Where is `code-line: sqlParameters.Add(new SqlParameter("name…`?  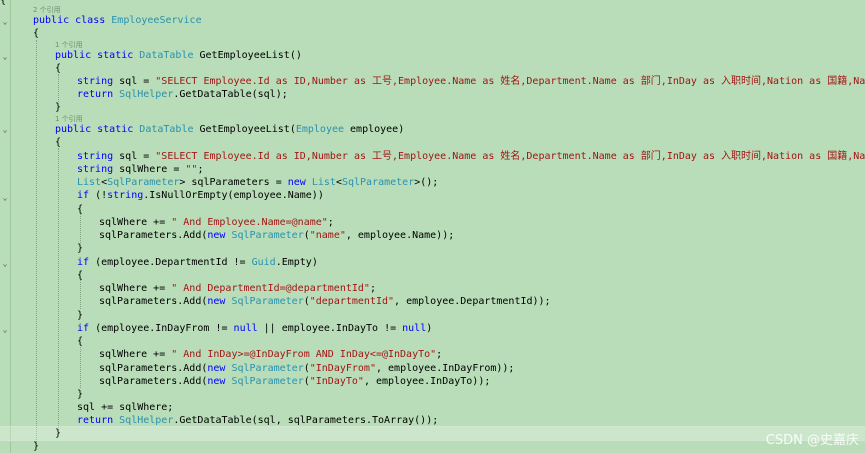 code-line: sqlParameters.Add(new SqlParameter("name… is located at coordinates (432, 235).